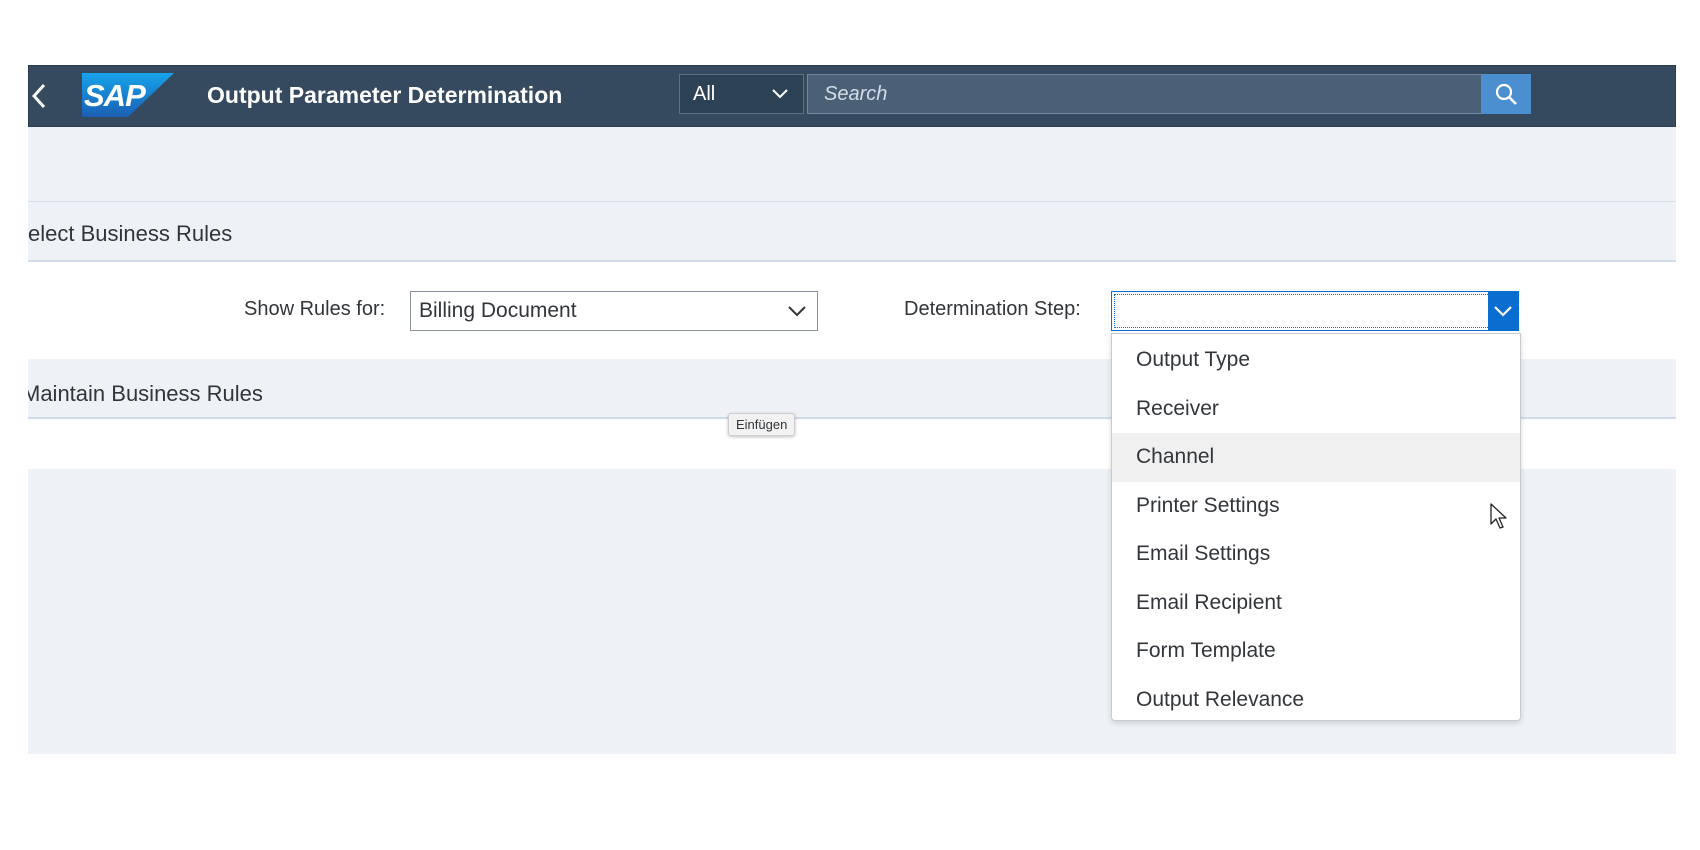 This screenshot has height=850, width=1700. What do you see at coordinates (115, 95) in the screenshot?
I see `sap-logo-text: SAP` at bounding box center [115, 95].